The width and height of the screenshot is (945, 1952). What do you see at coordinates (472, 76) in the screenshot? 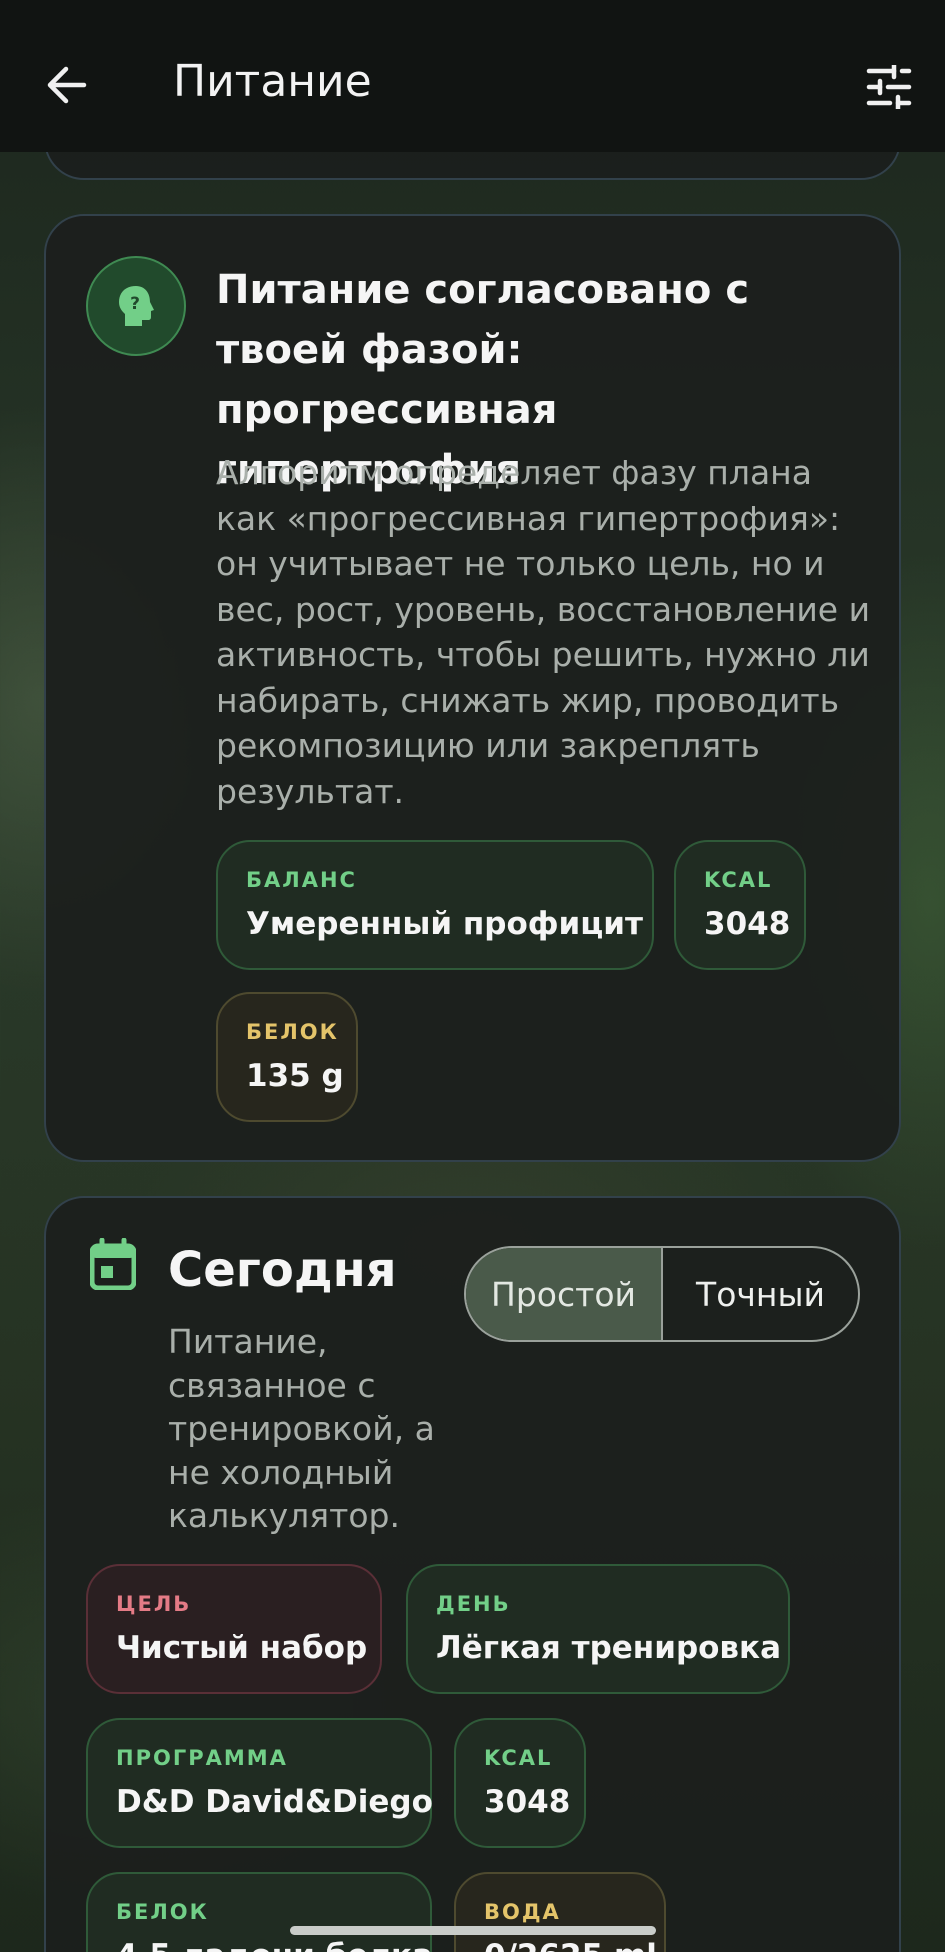
I see `top-app-bar: Питание` at bounding box center [472, 76].